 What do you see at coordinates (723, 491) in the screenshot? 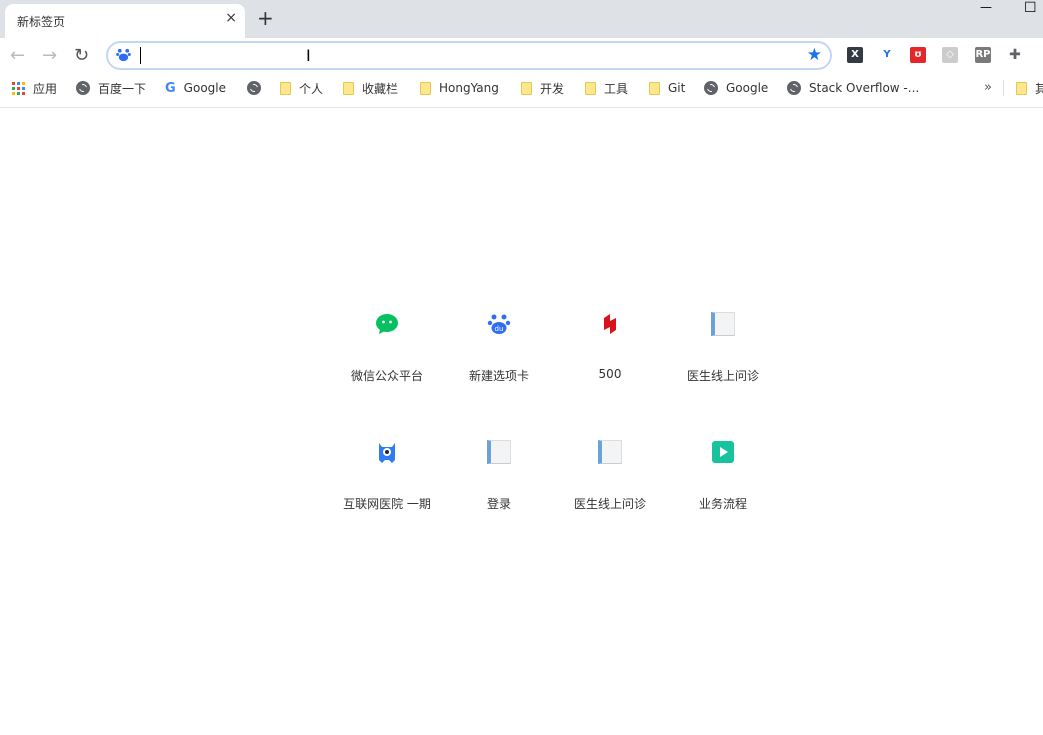
I see `shortcut-tile: 业务流程` at bounding box center [723, 491].